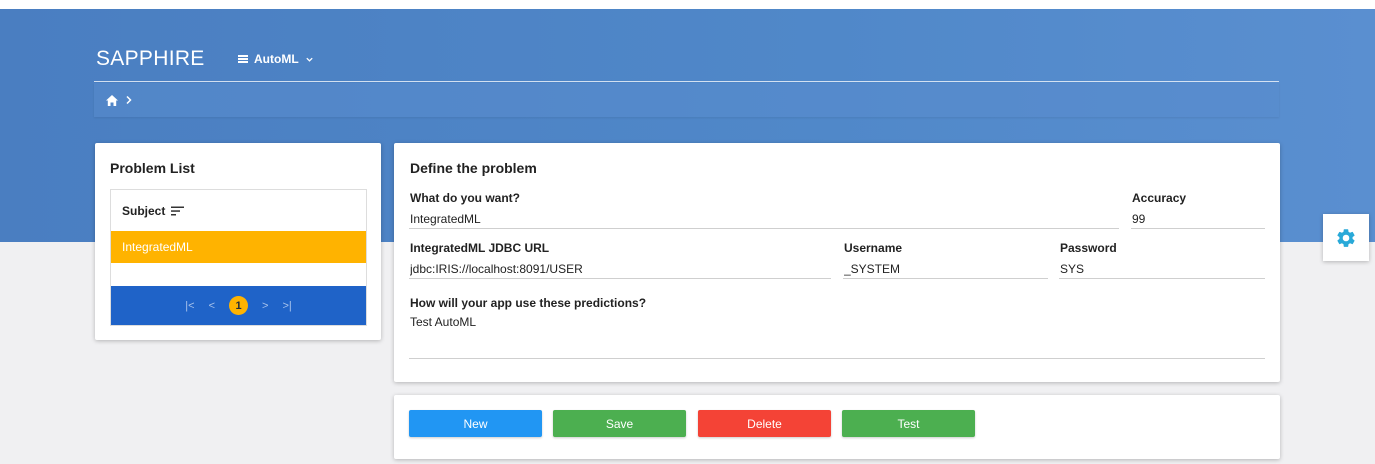 The height and width of the screenshot is (464, 1375). What do you see at coordinates (1198, 219) in the screenshot?
I see `accuracy-input` at bounding box center [1198, 219].